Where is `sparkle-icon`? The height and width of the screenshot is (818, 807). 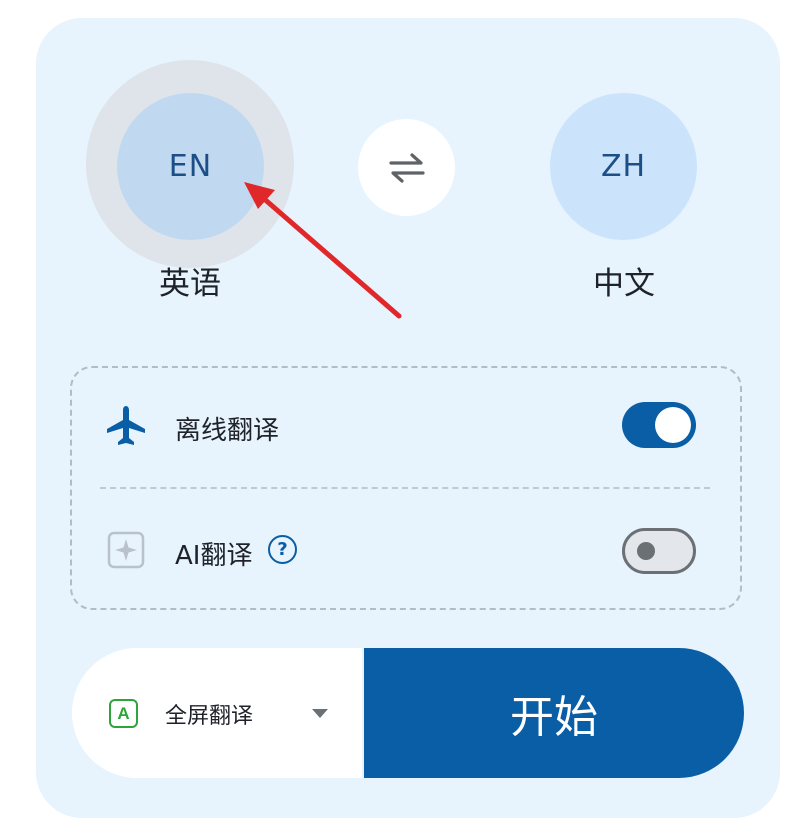 sparkle-icon is located at coordinates (126, 550).